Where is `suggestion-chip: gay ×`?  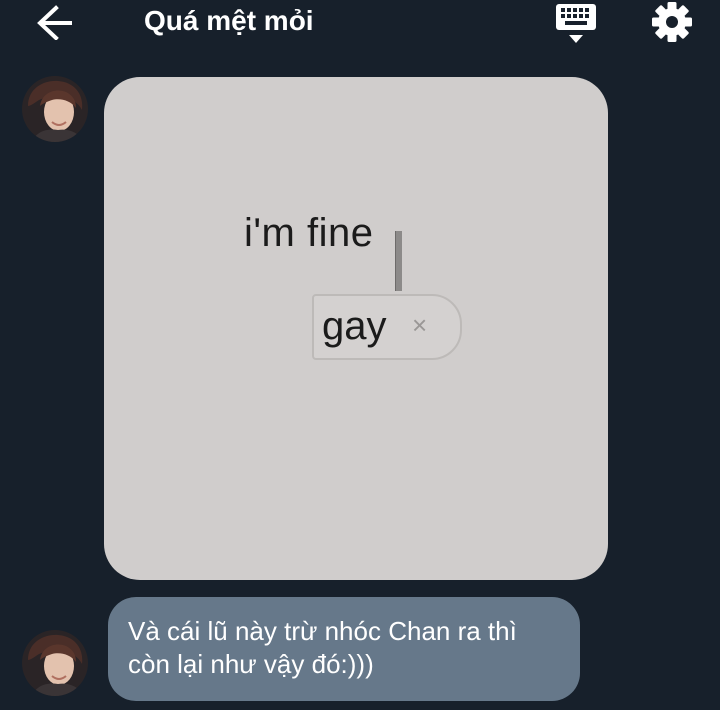
suggestion-chip: gay × is located at coordinates (387, 327).